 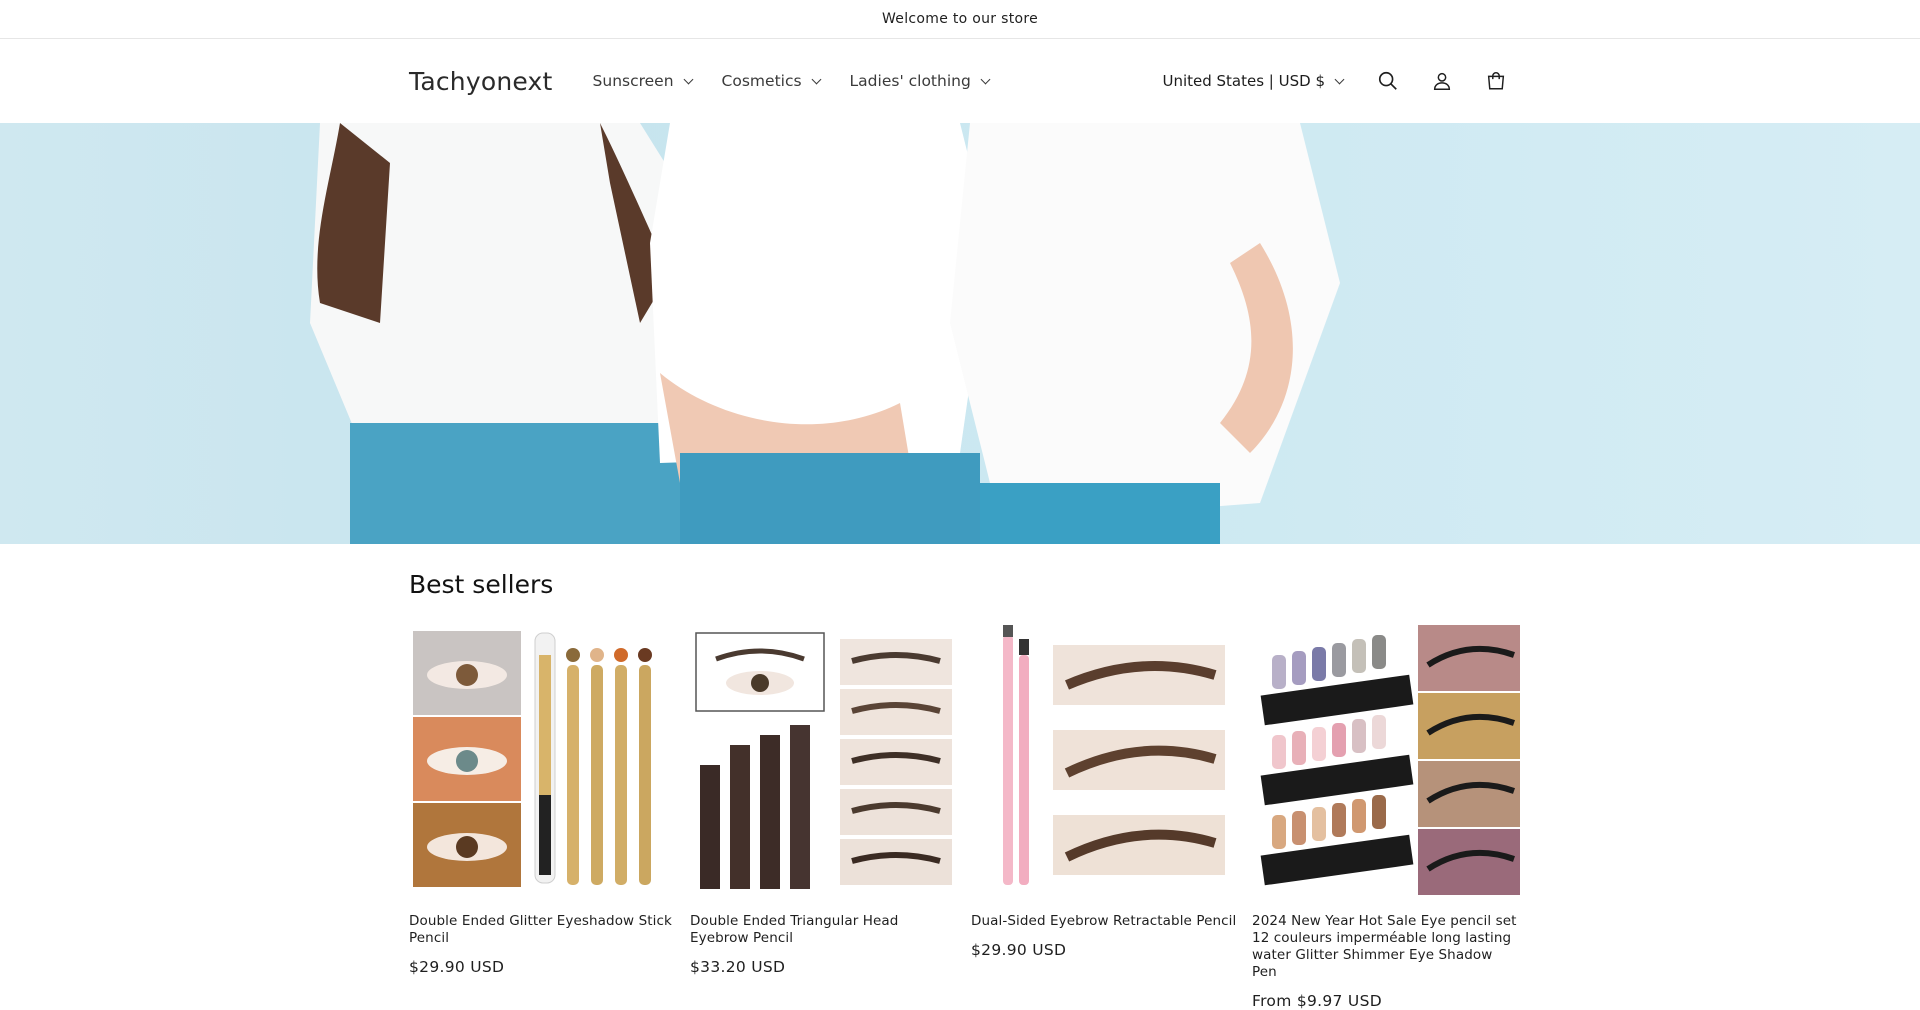 I want to click on nav-label: Cosmetics, so click(x=761, y=81).